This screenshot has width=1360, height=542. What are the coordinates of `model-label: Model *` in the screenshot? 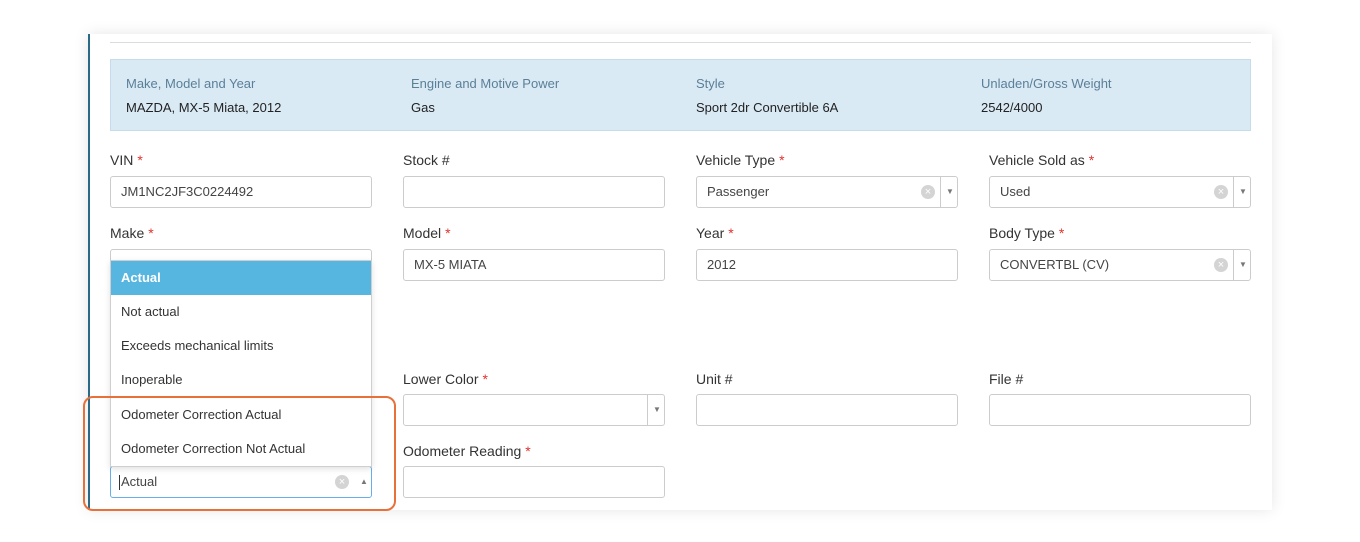 It's located at (427, 233).